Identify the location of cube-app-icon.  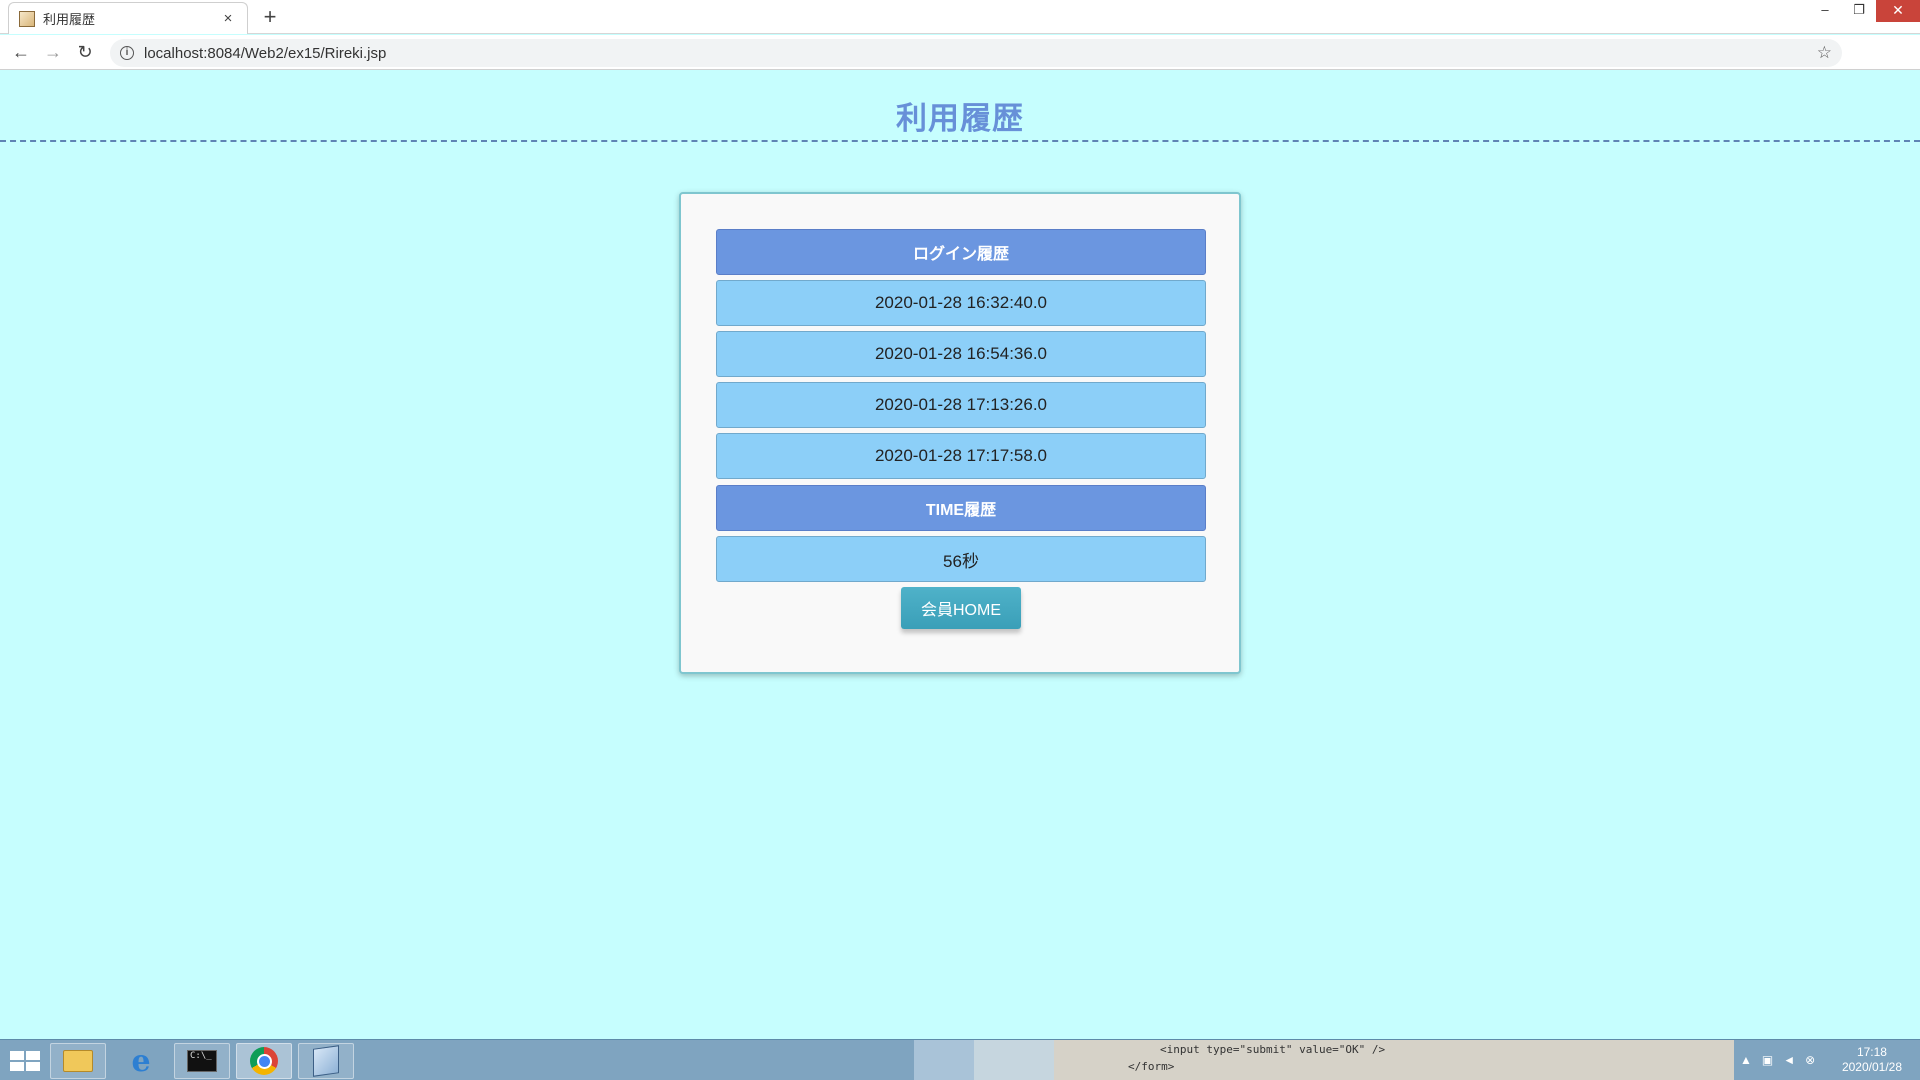
(326, 1061).